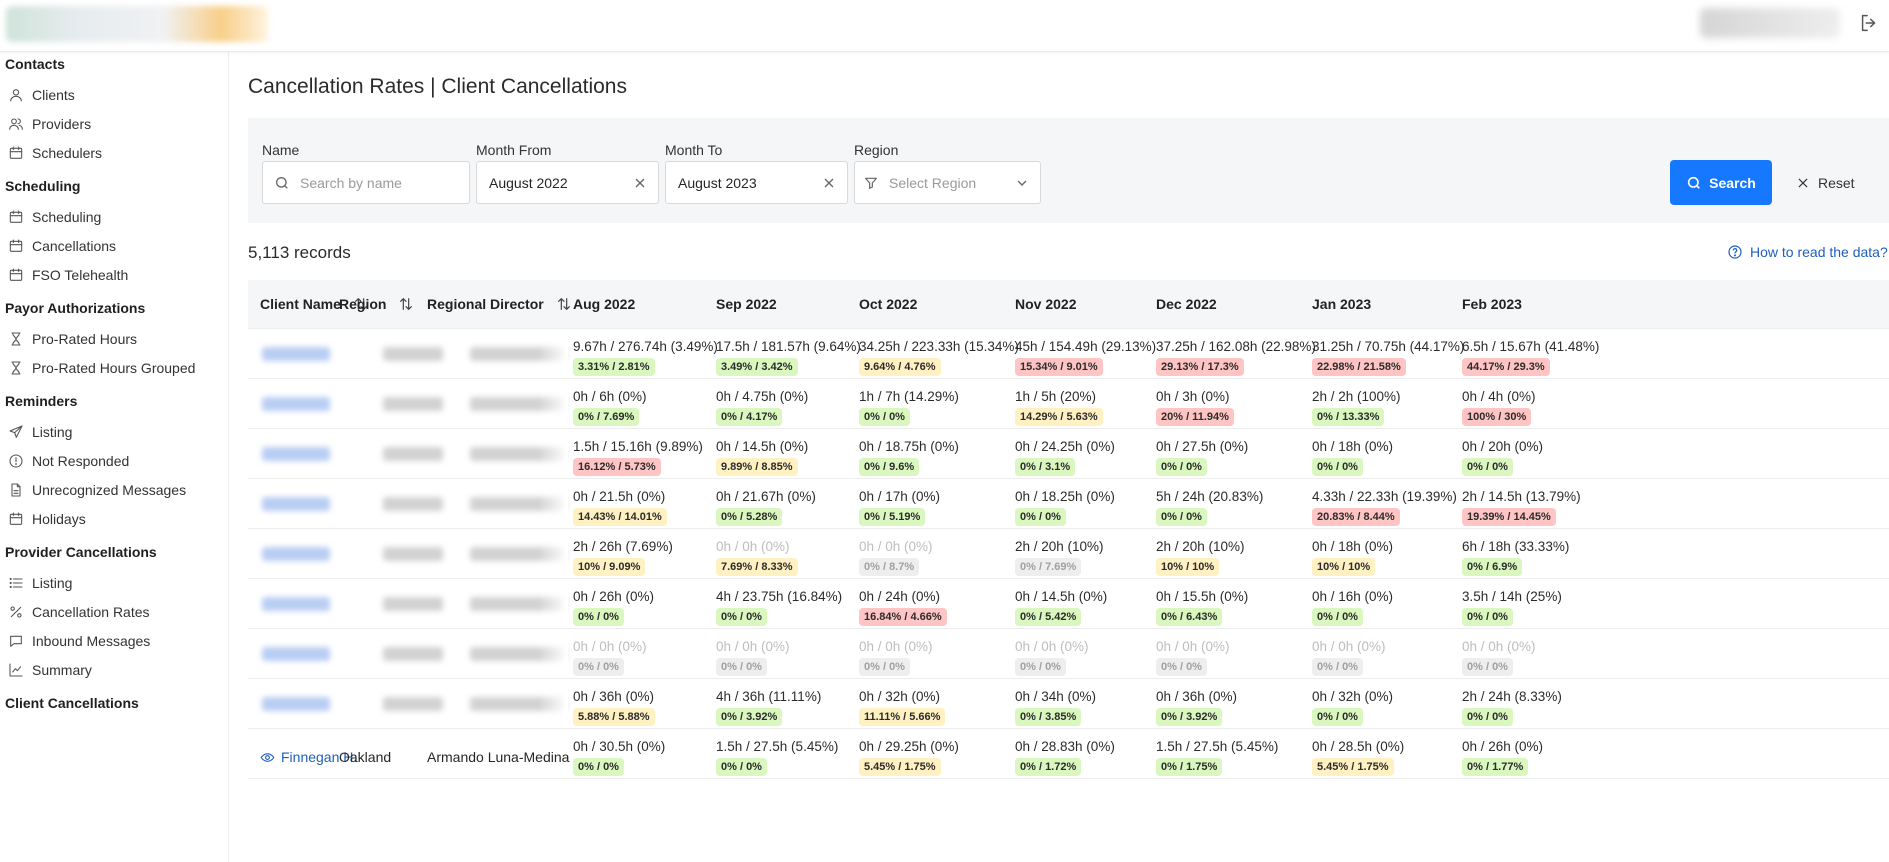 The height and width of the screenshot is (862, 1889). What do you see at coordinates (909, 456) in the screenshot?
I see `month-cell: 0h / 18.75h (0%) 0% / 9.6%` at bounding box center [909, 456].